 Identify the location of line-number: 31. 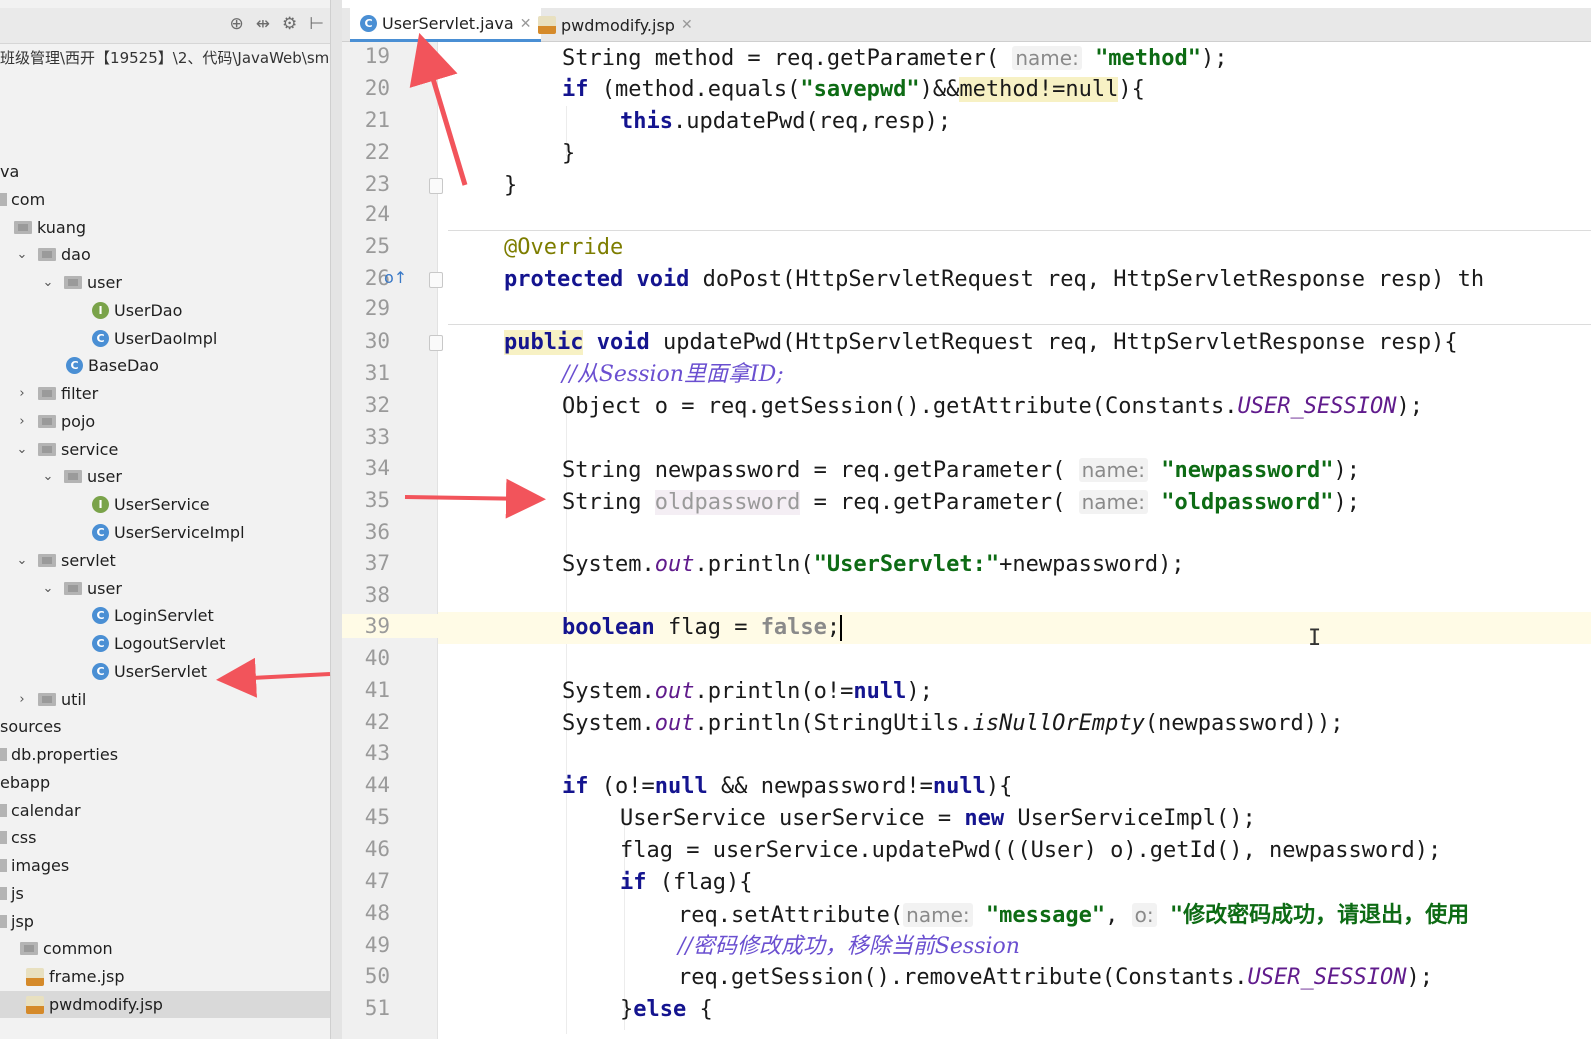
(366, 373).